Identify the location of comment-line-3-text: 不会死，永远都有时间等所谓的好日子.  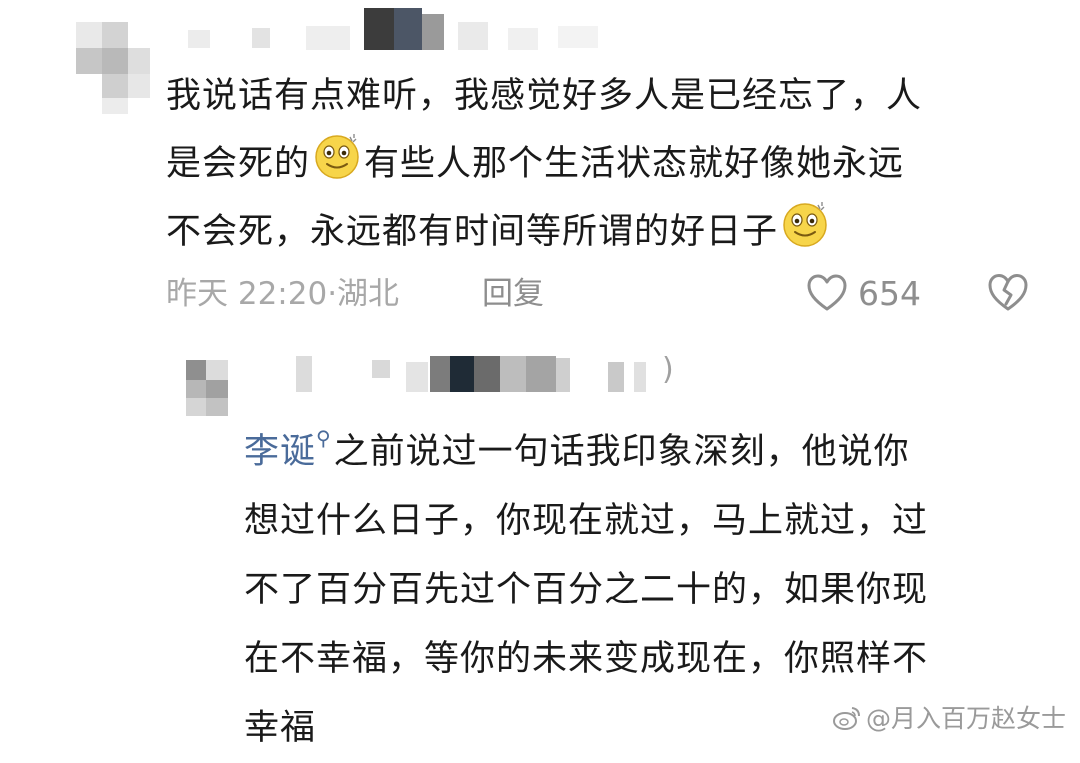
(472, 232).